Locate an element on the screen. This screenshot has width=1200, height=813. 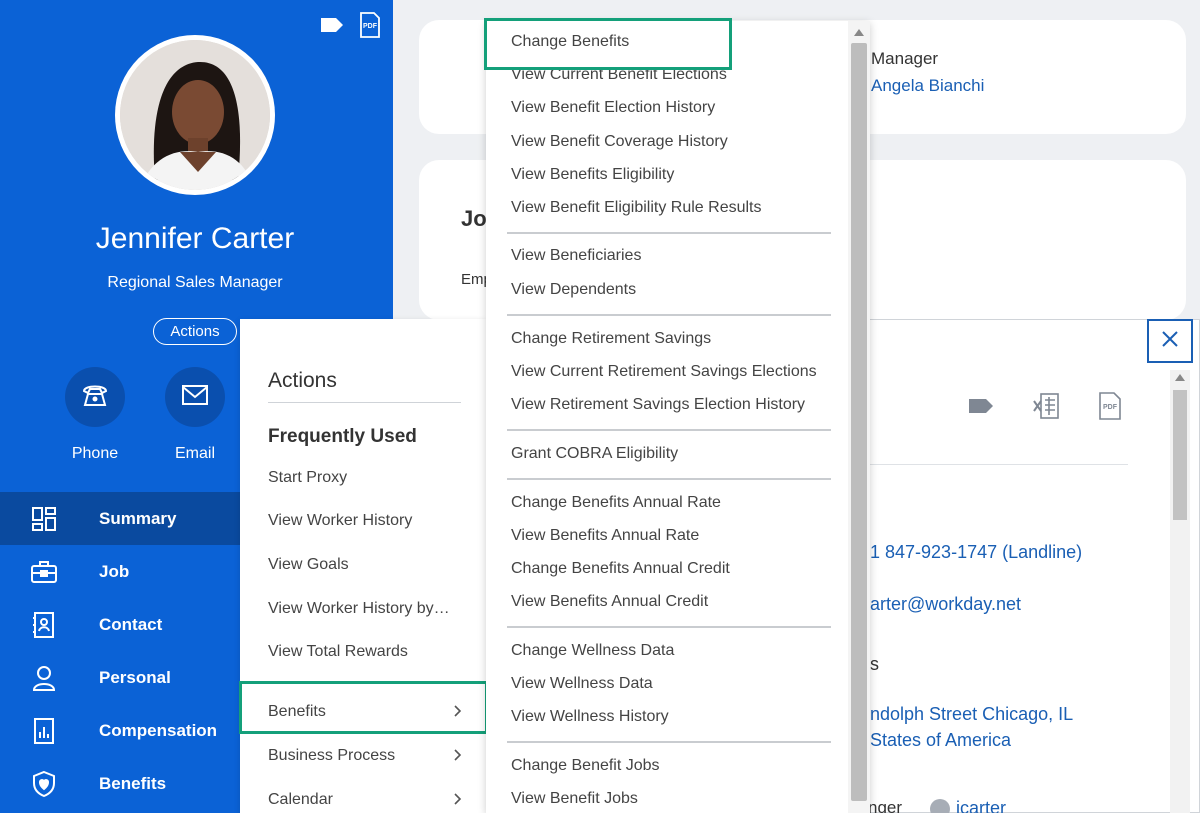
related-toolbar: PDF is located at coordinates (1045, 408).